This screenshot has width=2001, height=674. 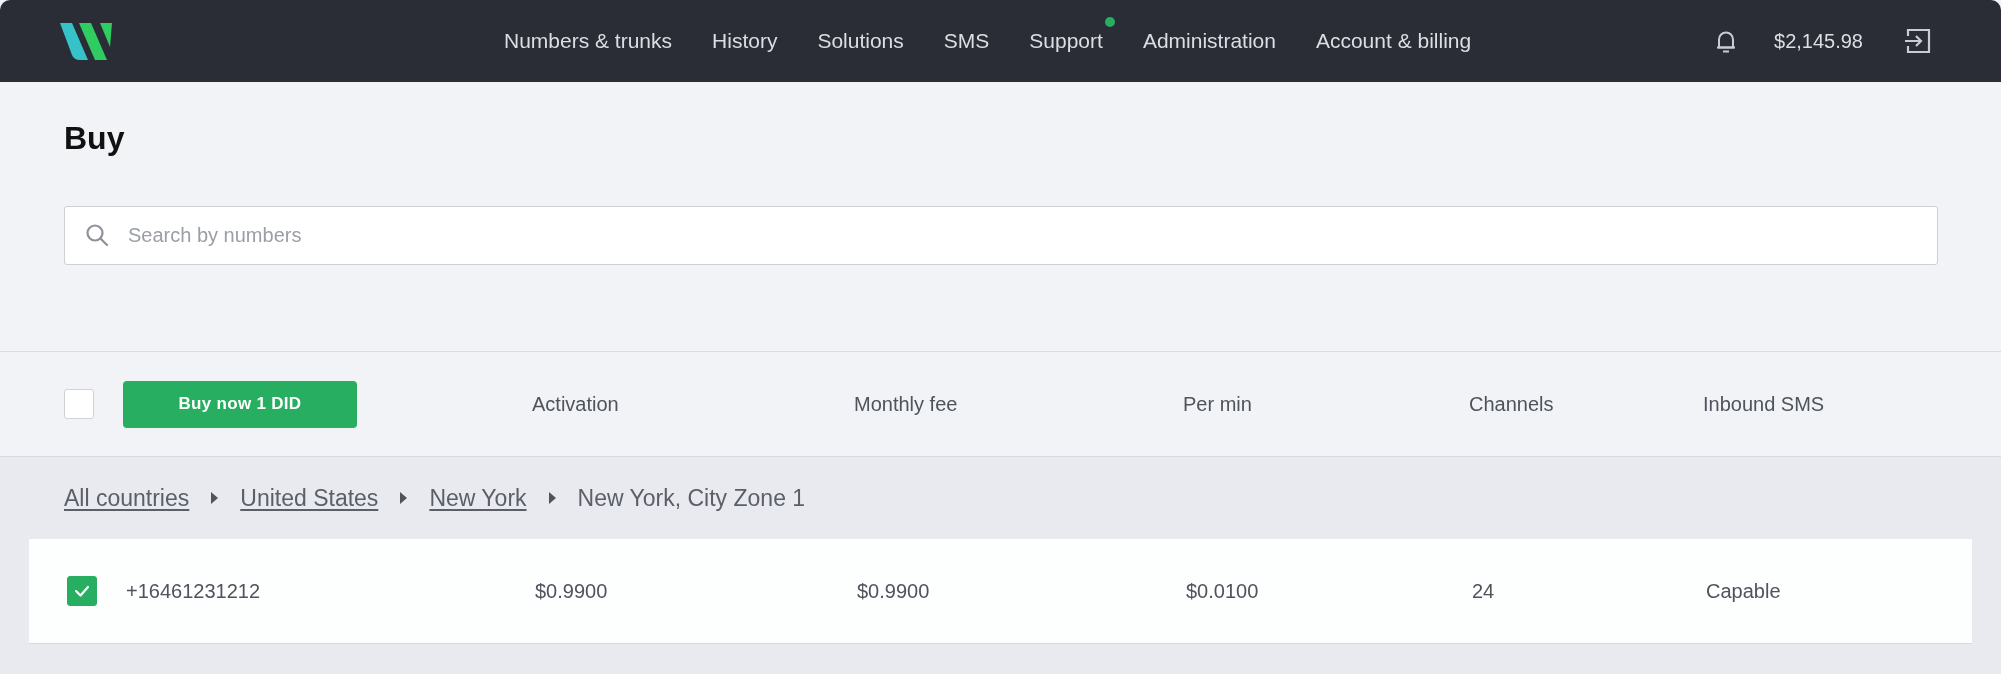 I want to click on nav-link: SMS, so click(x=966, y=40).